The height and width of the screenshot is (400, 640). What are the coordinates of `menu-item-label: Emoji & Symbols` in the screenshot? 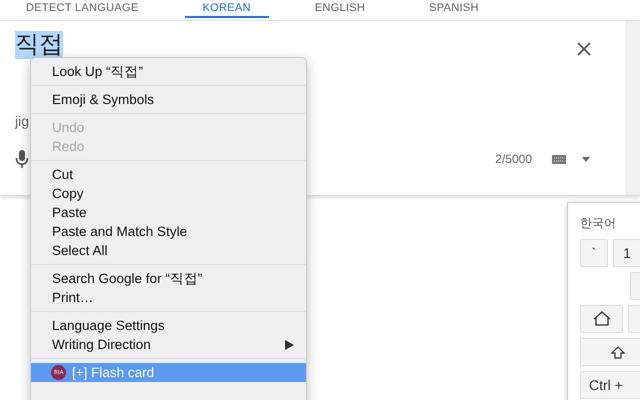 It's located at (103, 99).